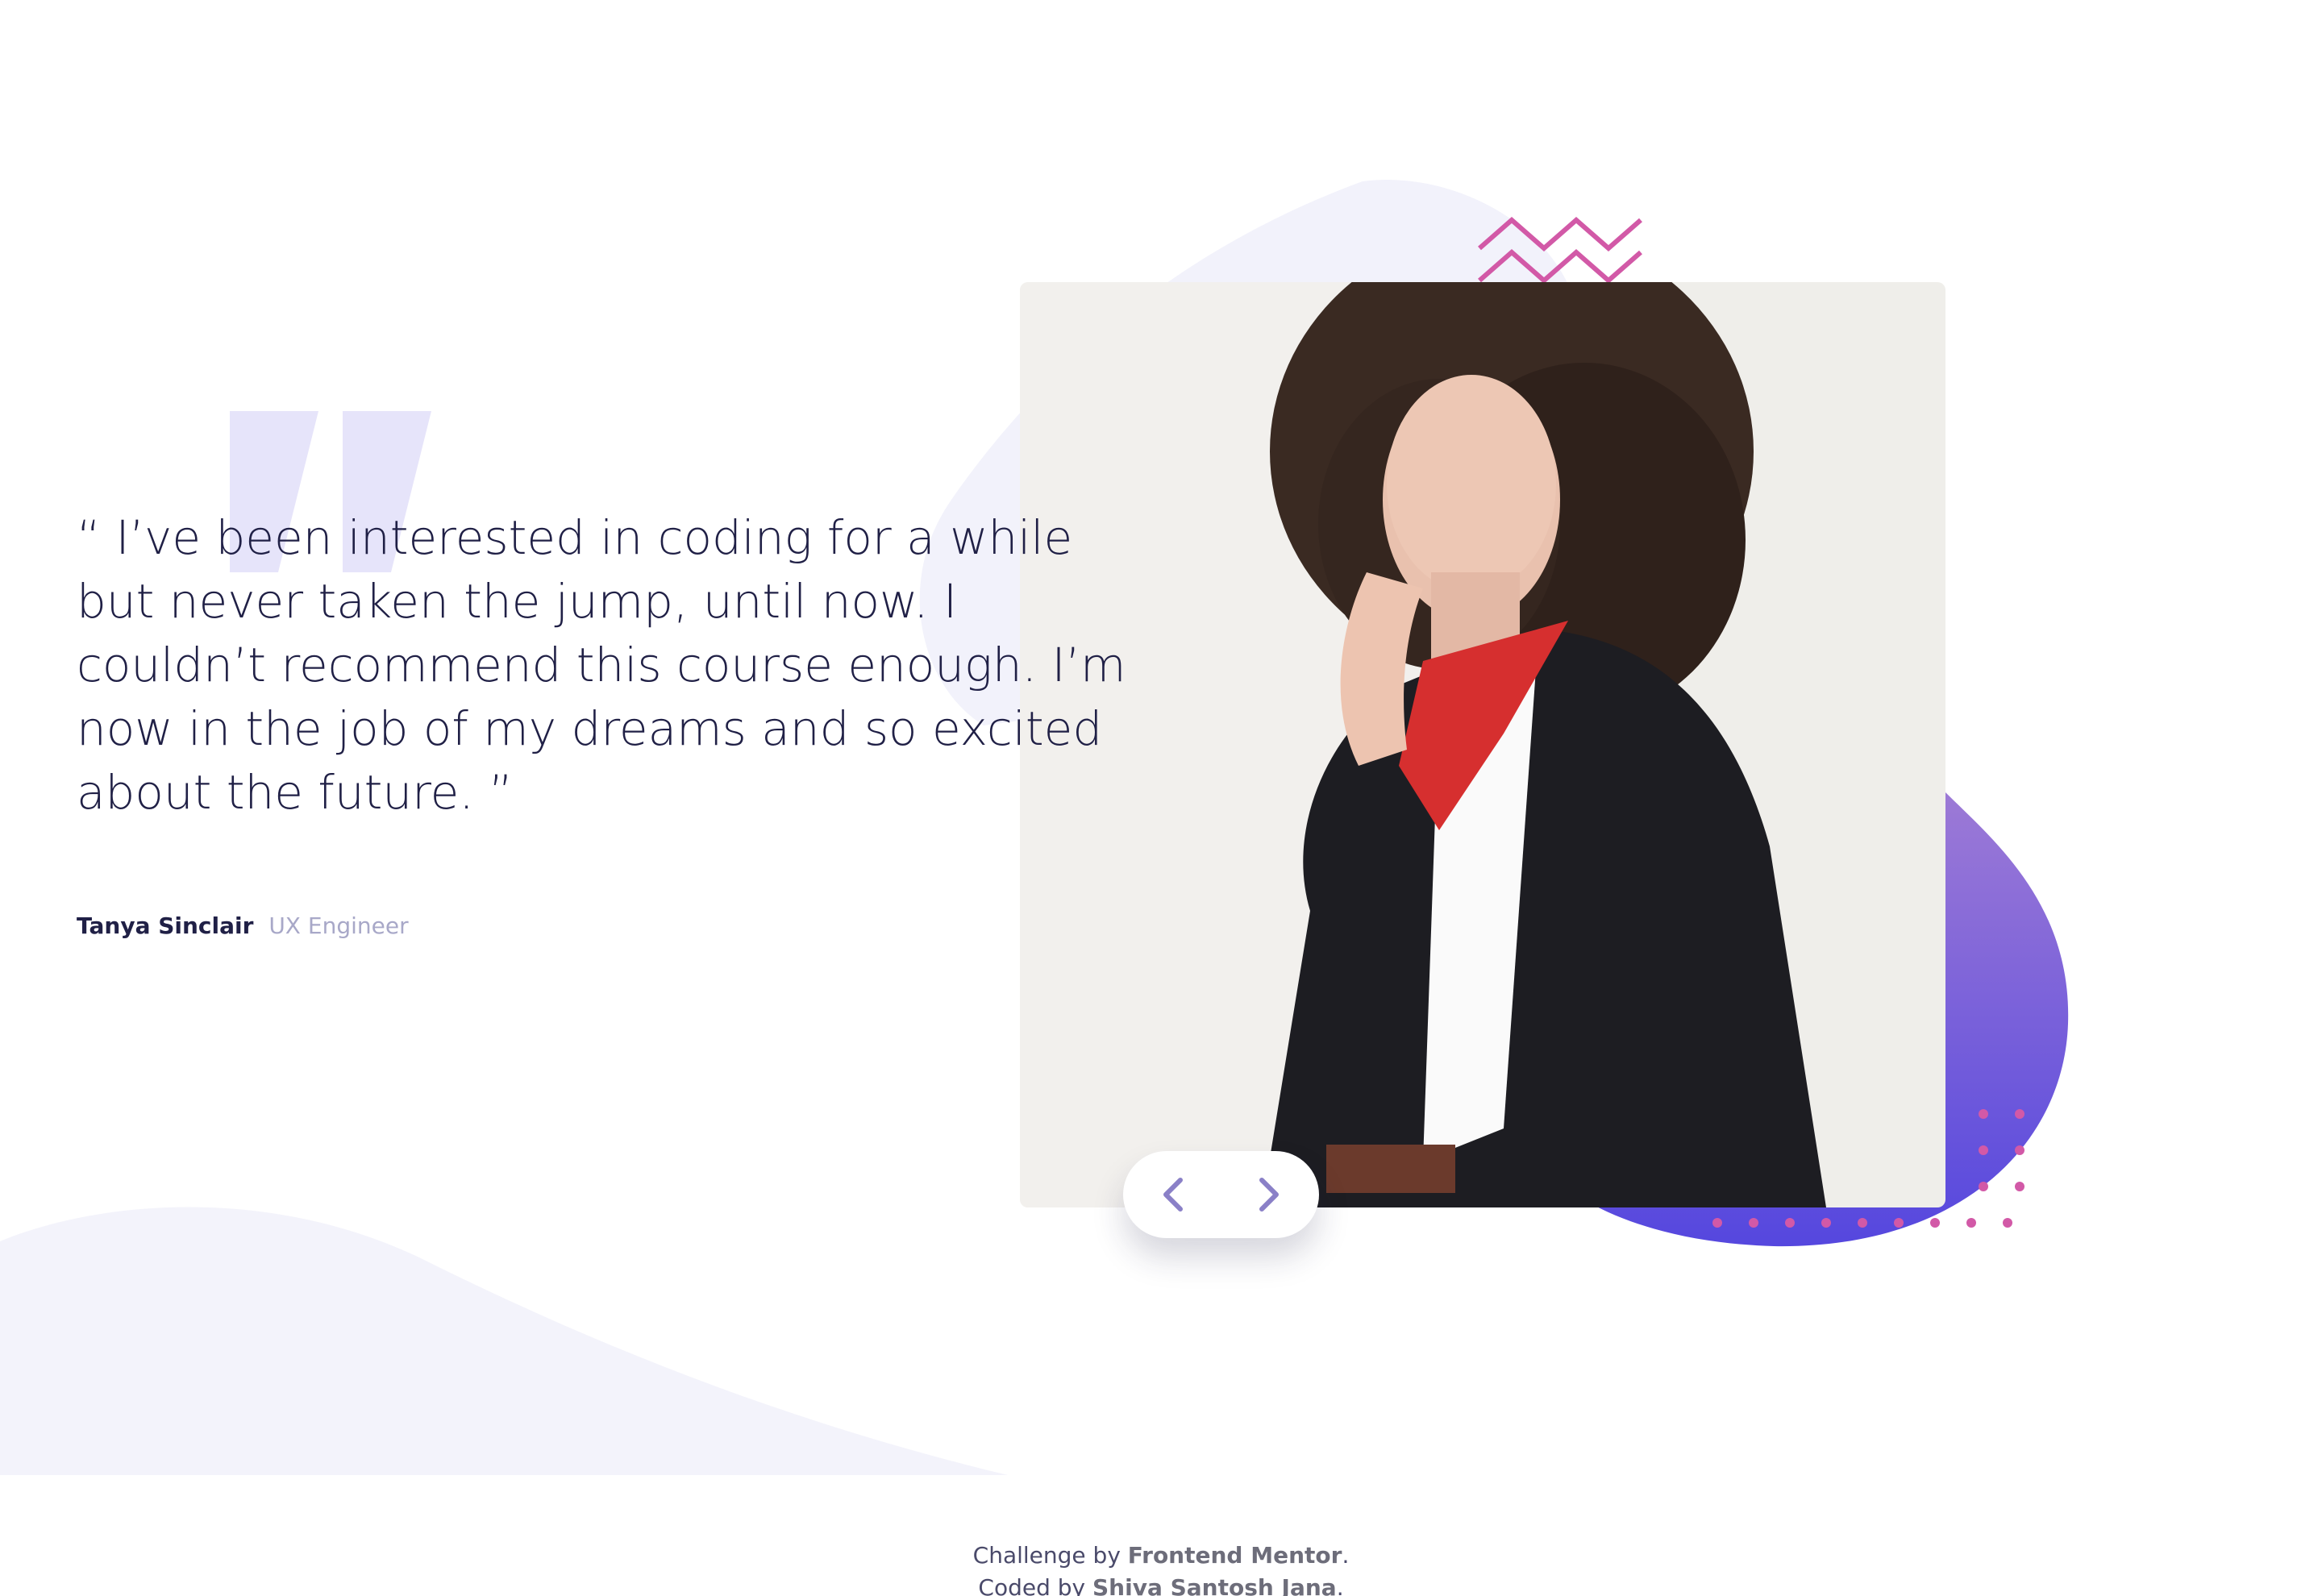 This screenshot has height=1596, width=2322. What do you see at coordinates (504, 1341) in the screenshot?
I see `background-curve` at bounding box center [504, 1341].